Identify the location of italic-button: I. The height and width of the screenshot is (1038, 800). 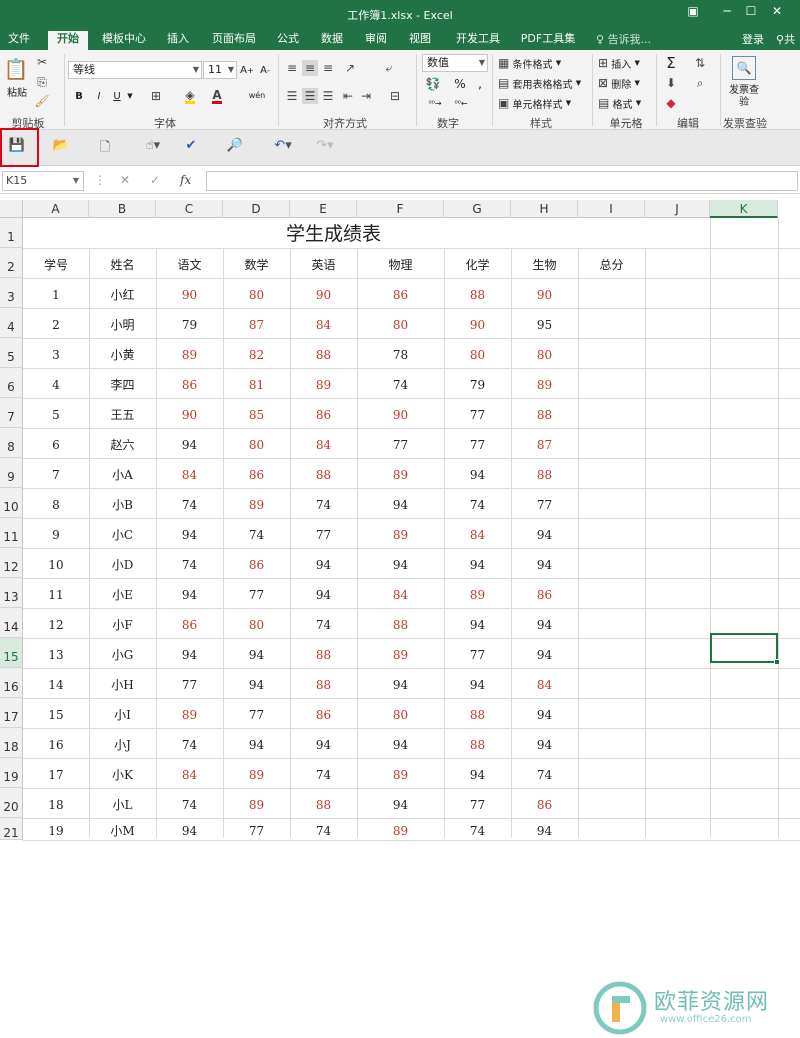
(99, 96).